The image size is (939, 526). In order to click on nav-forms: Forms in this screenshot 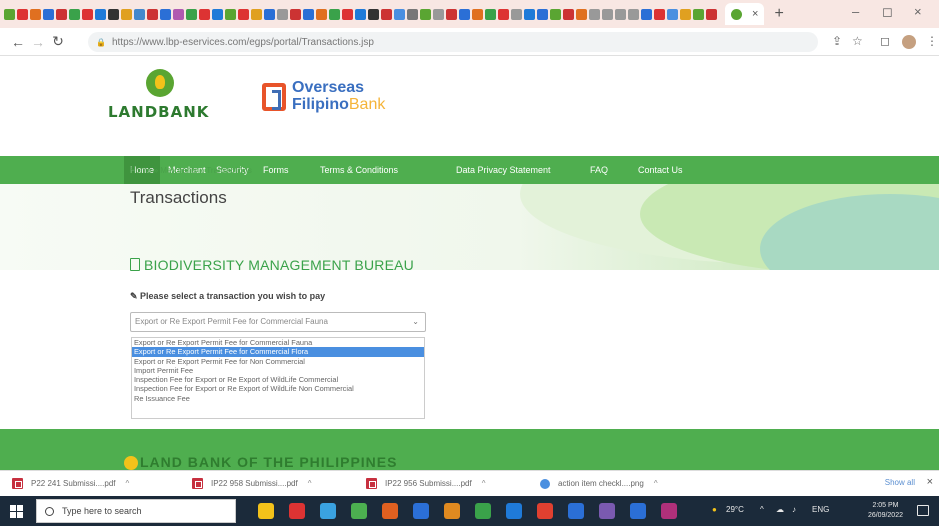, I will do `click(276, 170)`.